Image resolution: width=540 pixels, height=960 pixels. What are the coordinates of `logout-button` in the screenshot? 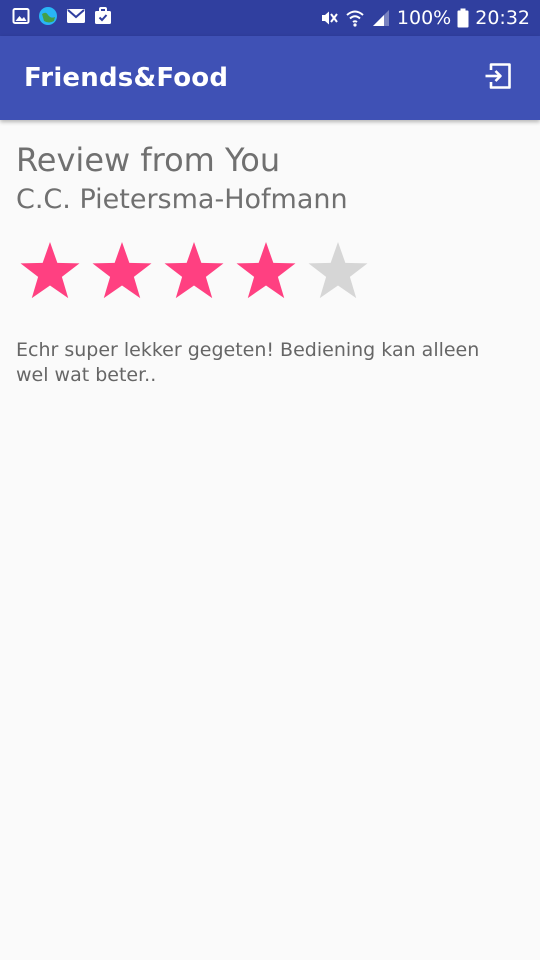 It's located at (498, 78).